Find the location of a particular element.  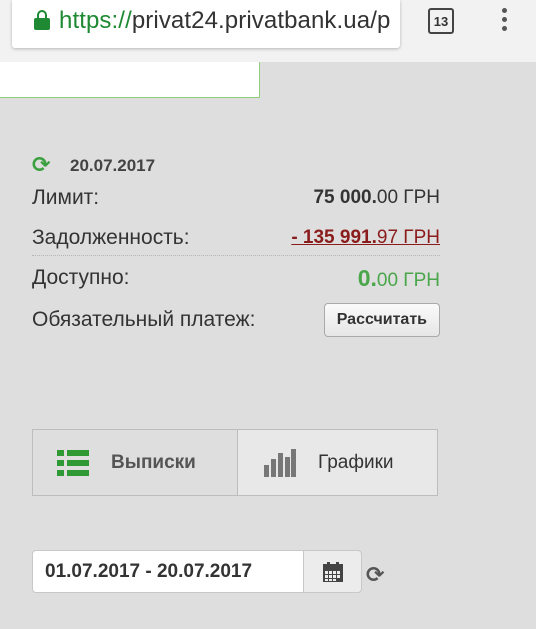

url-host: privat24.privatbank.ua/p is located at coordinates (261, 20).